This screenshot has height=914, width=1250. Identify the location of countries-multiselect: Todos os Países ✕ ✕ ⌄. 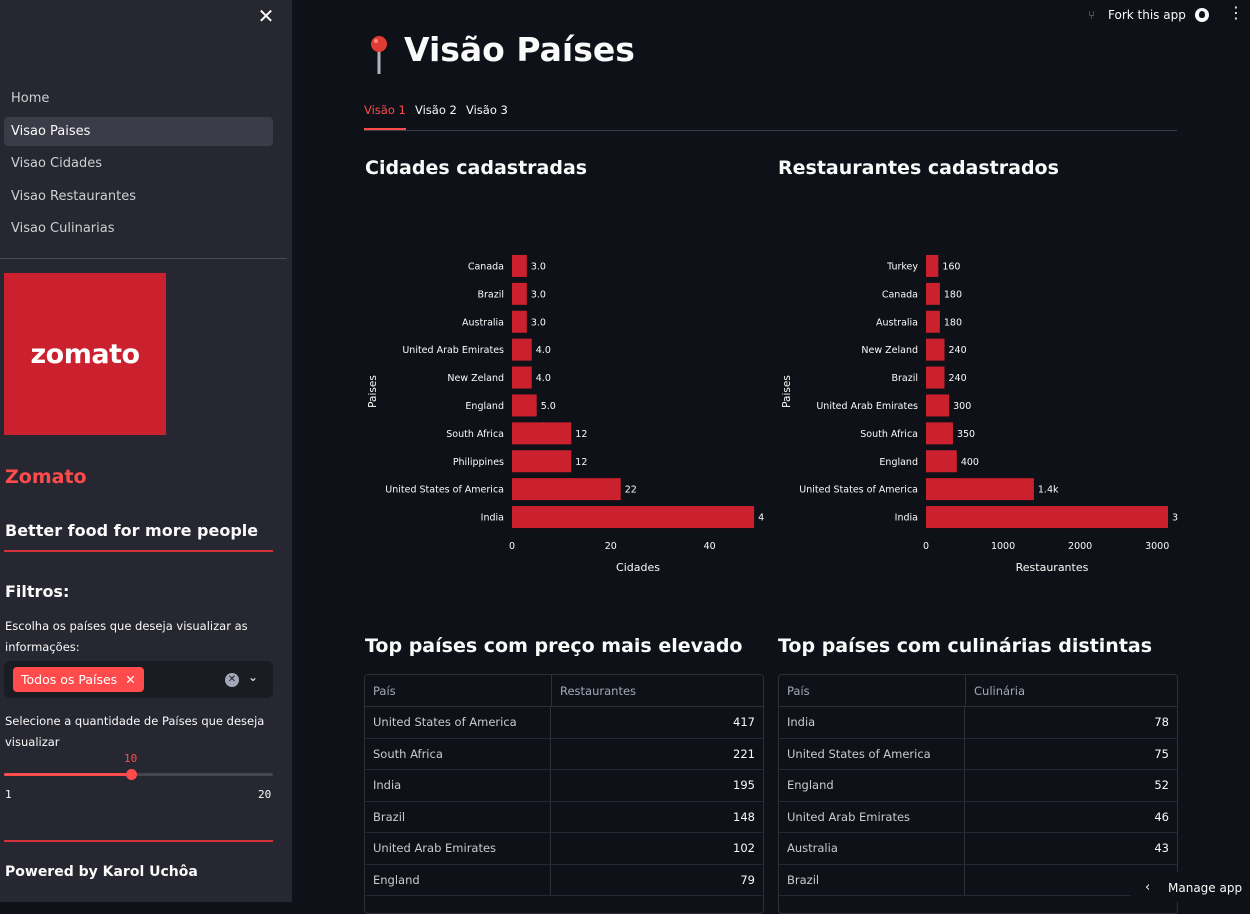
(138, 679).